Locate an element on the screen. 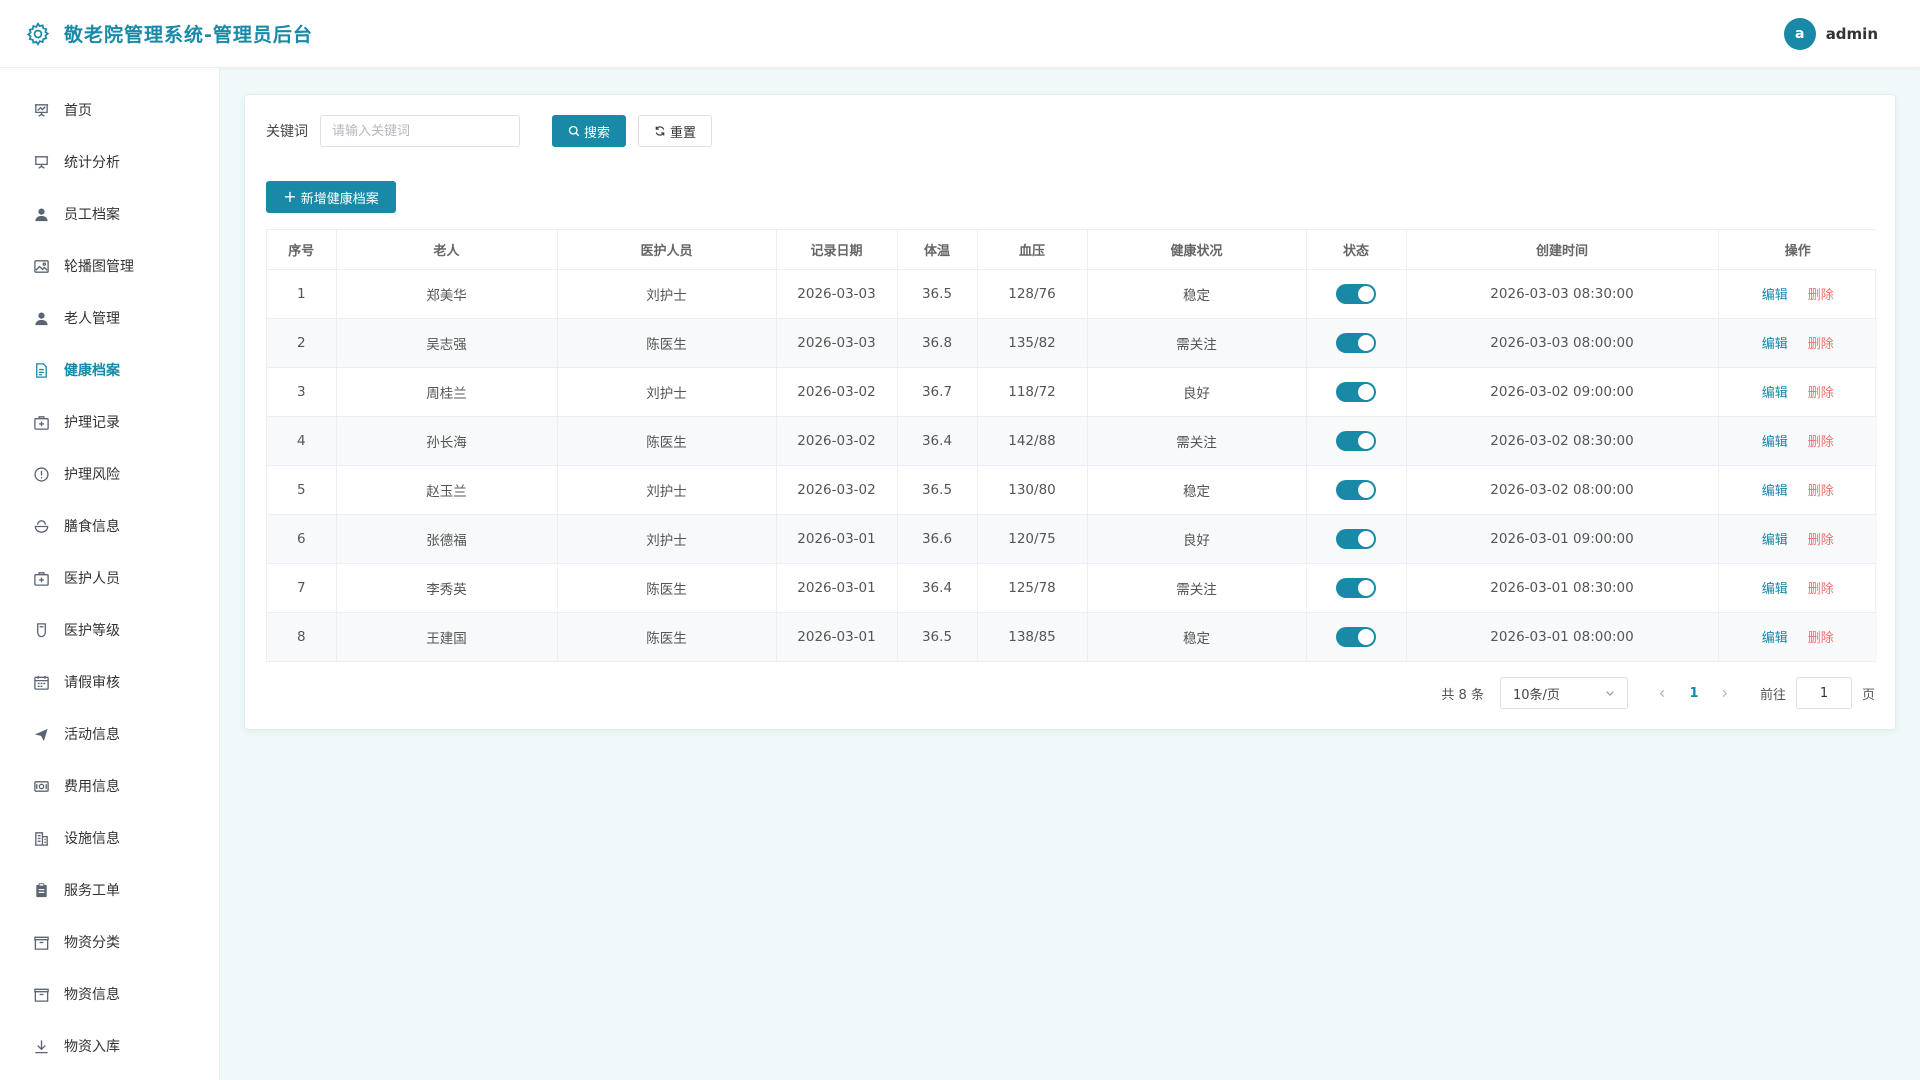  sidebar-item: 费用信息 is located at coordinates (109, 786).